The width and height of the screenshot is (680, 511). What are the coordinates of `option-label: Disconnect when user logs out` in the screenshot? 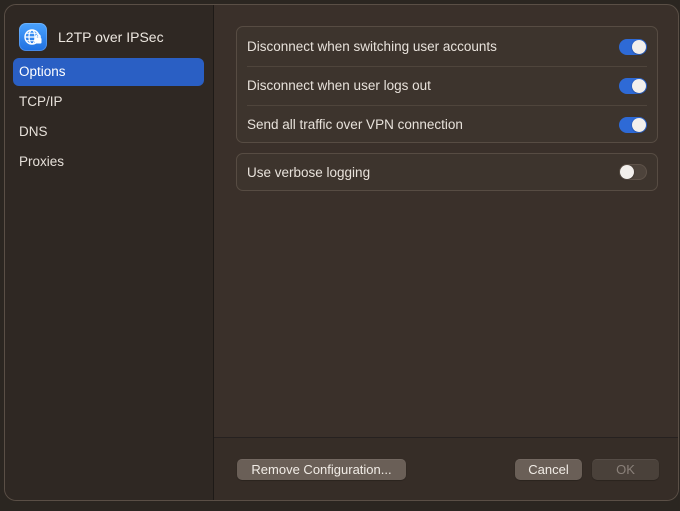 It's located at (339, 85).